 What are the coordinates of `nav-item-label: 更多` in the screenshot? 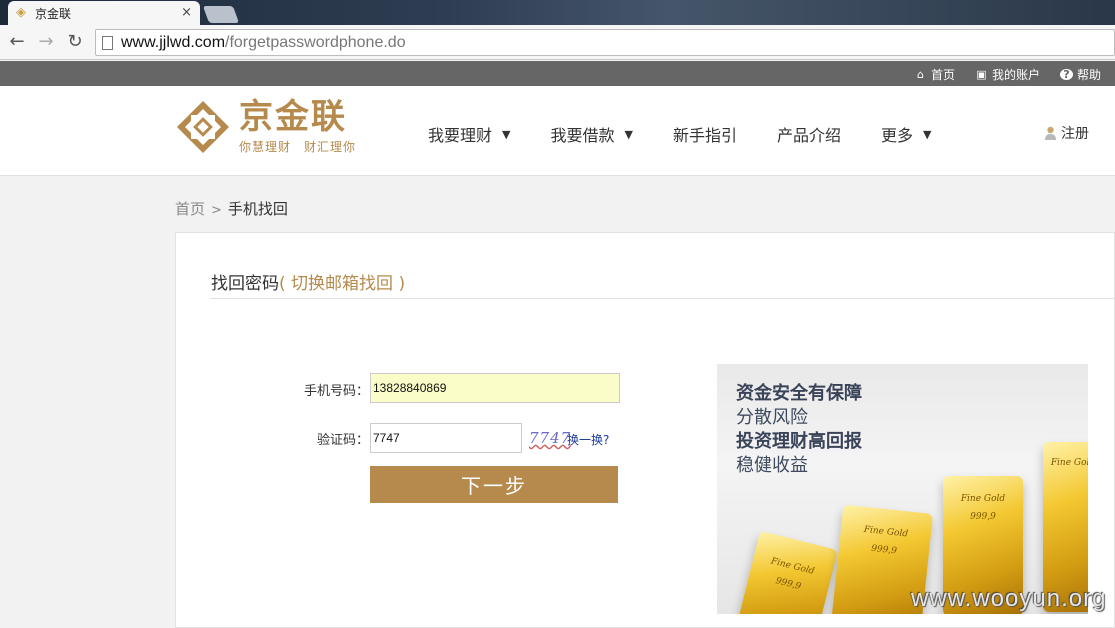 It's located at (897, 135).